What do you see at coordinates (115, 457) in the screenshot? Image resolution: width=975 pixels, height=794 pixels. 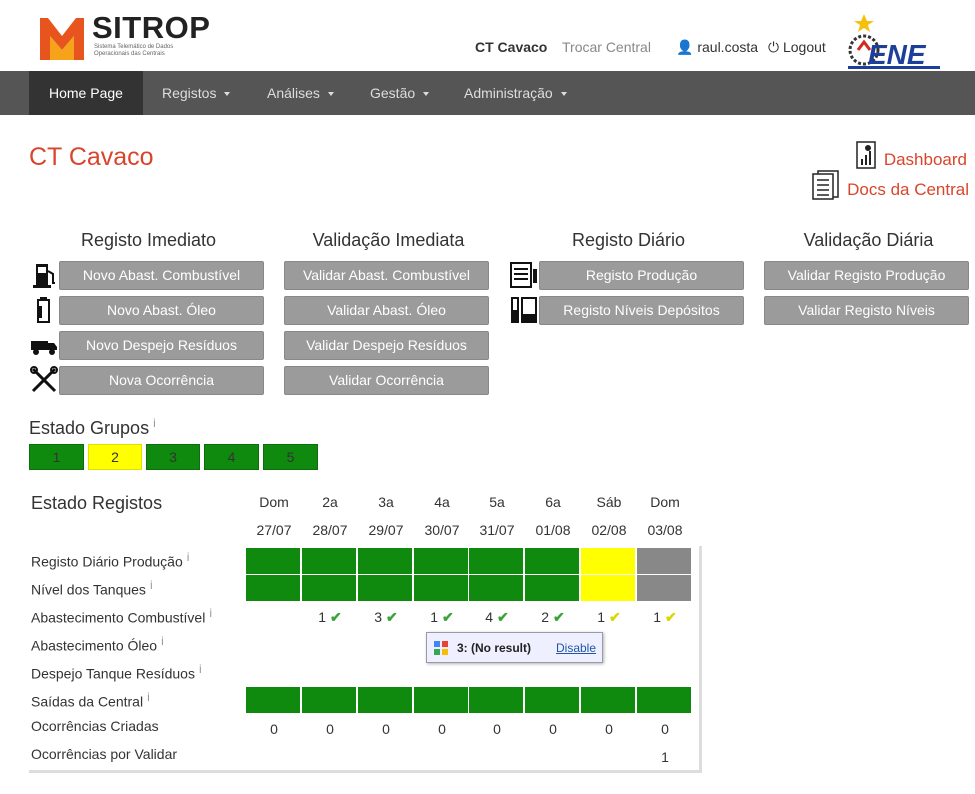 I see `group-2: 2` at bounding box center [115, 457].